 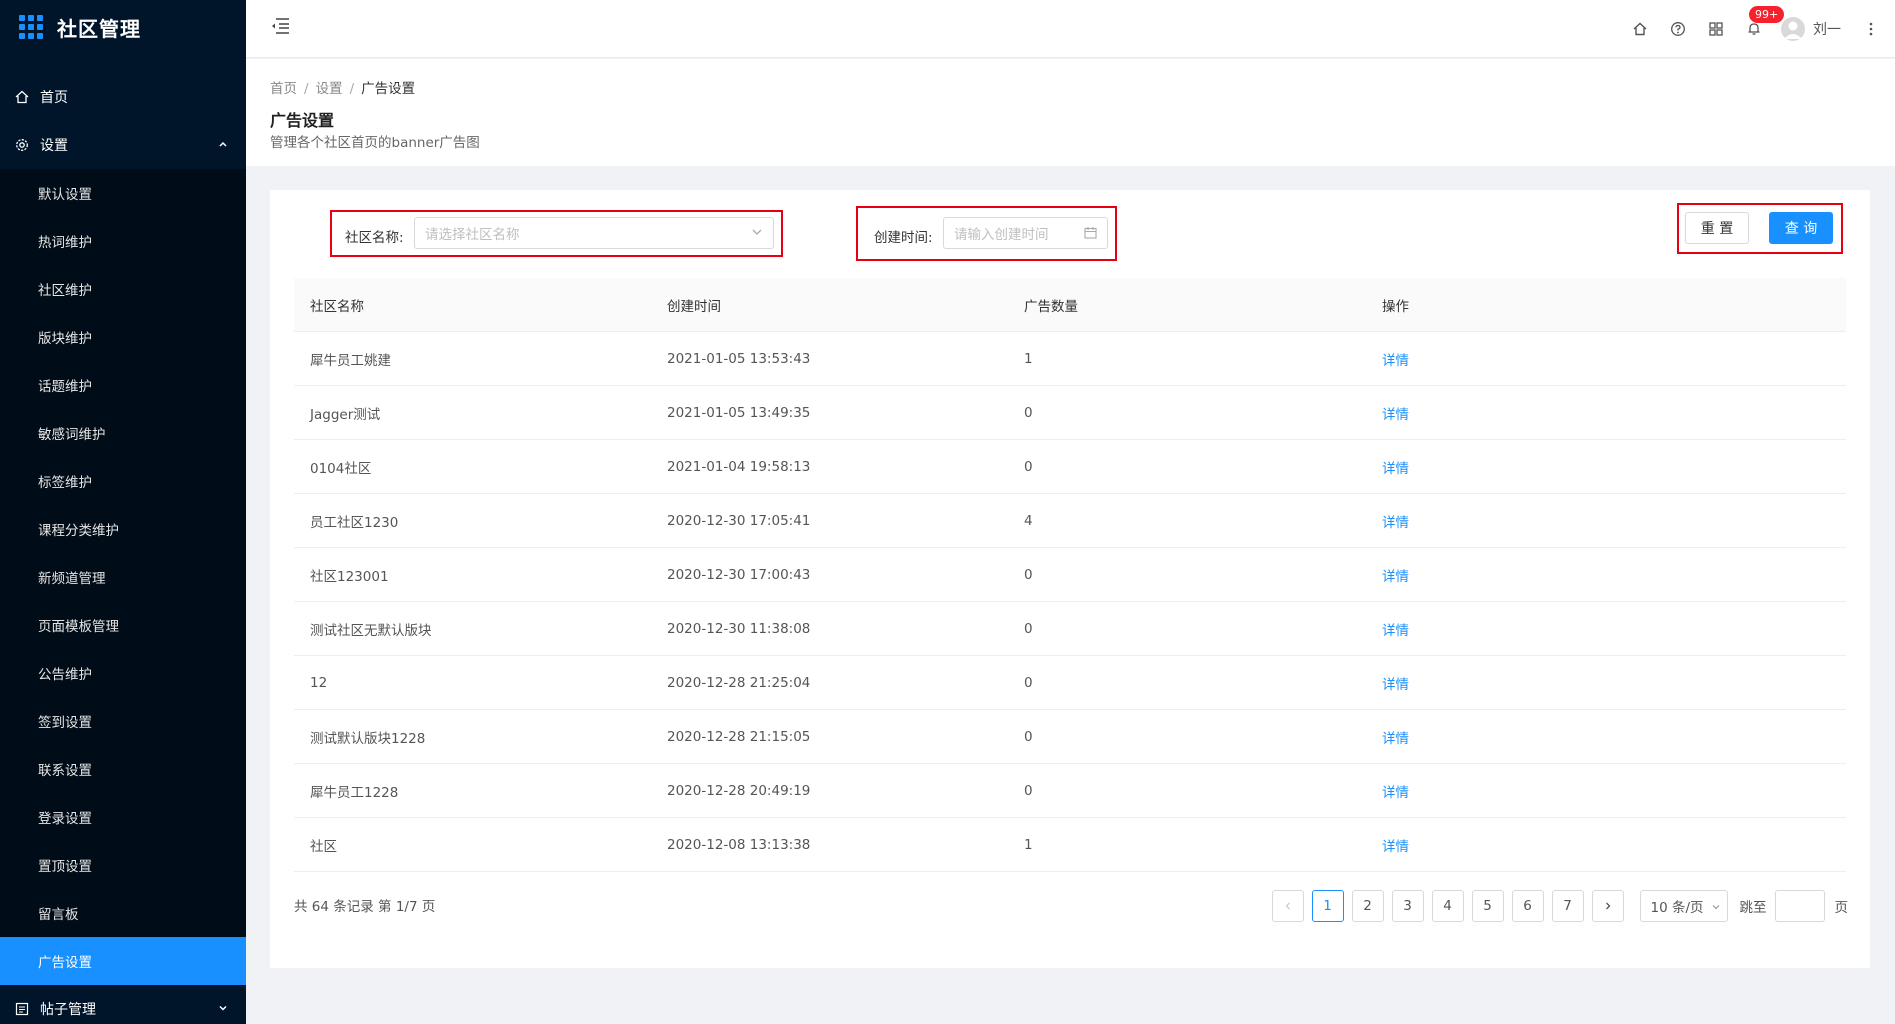 I want to click on sidebar-subitem: 版块维护, so click(x=123, y=337).